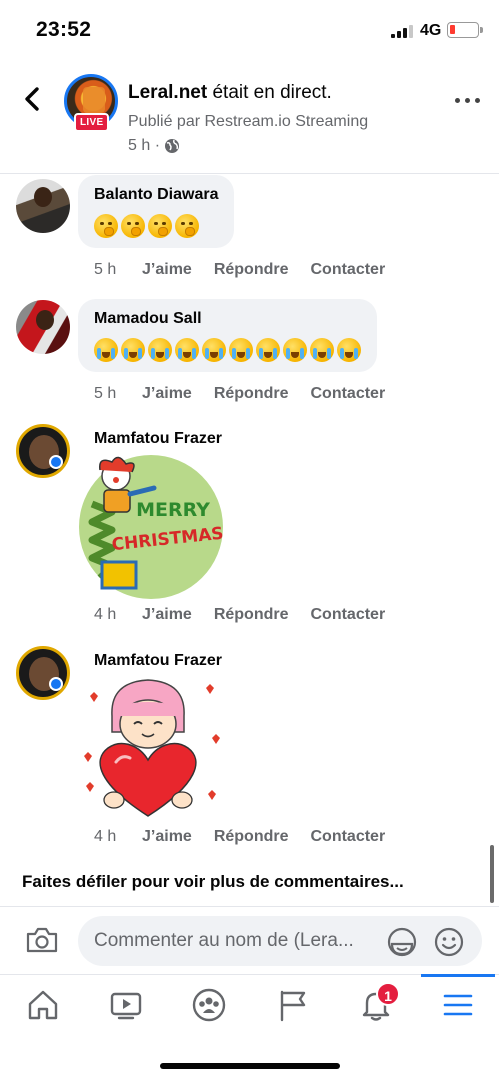  I want to click on comment-author: Mamadou Sall, so click(227, 319).